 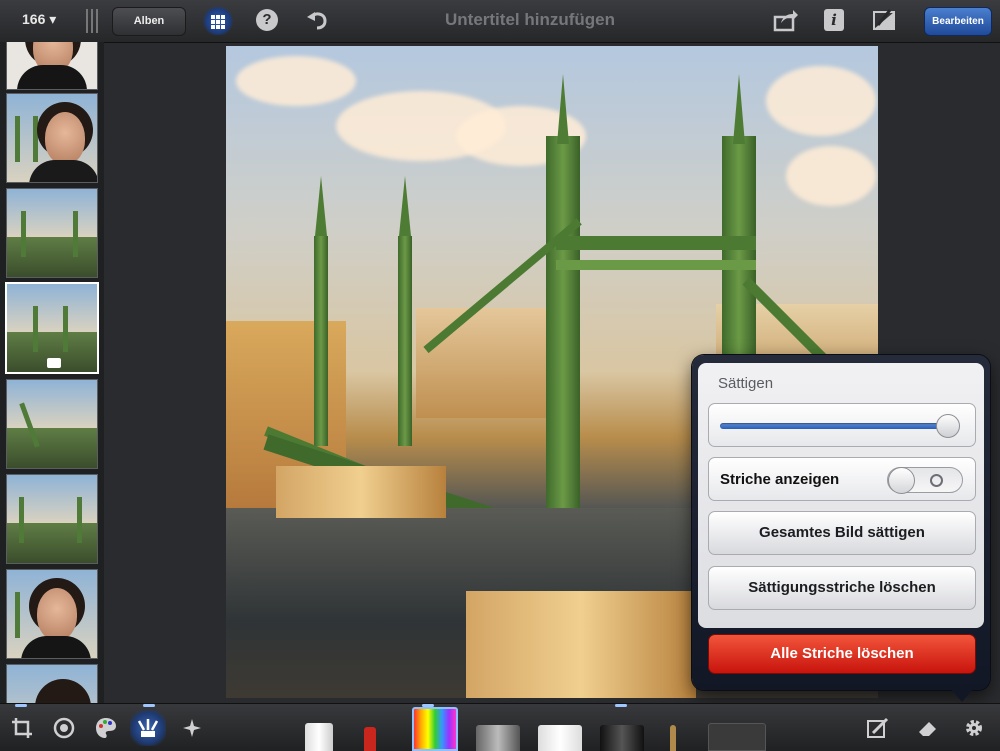 What do you see at coordinates (842, 654) in the screenshot?
I see `clear-all-strokes-button: Alle Striche löschen` at bounding box center [842, 654].